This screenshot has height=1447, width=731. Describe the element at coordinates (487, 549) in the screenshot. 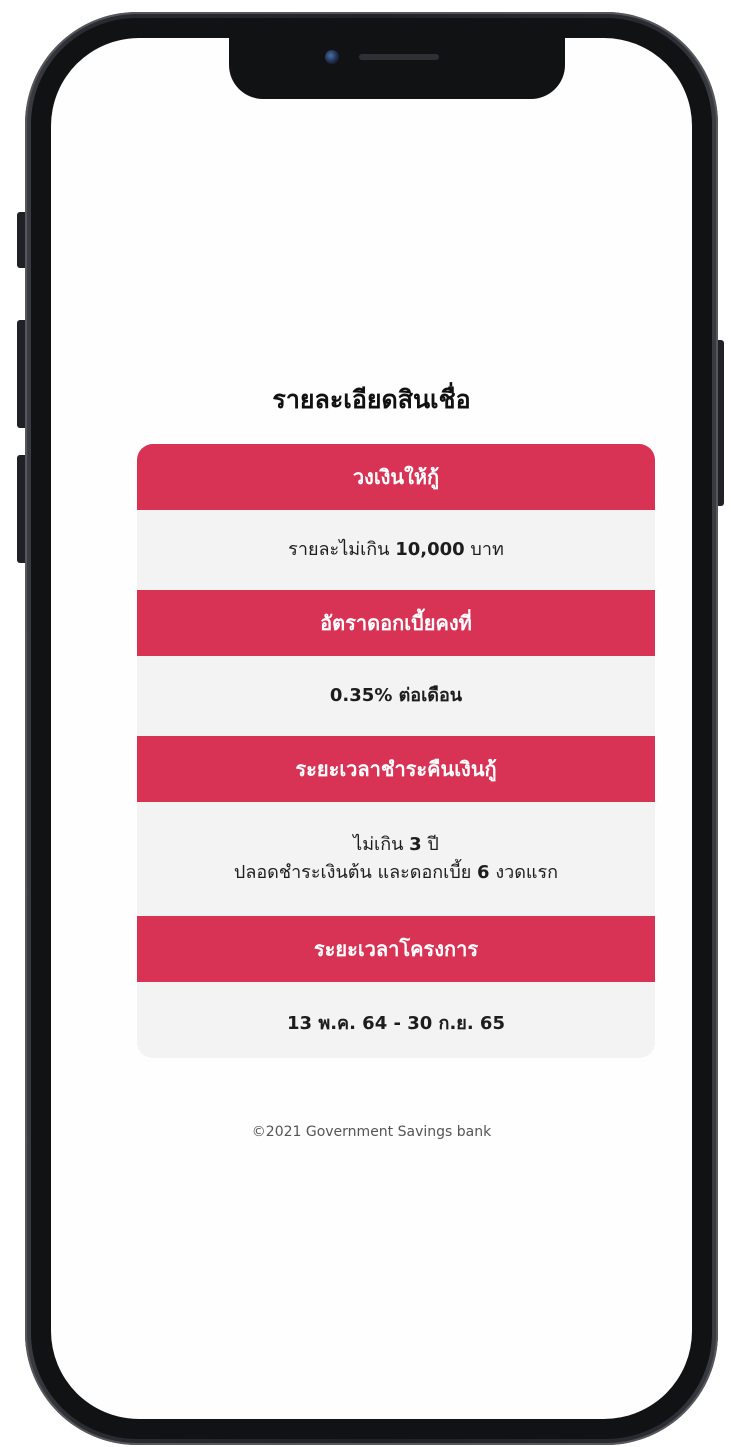

I see `loan-limit-suffix: บาท` at that location.